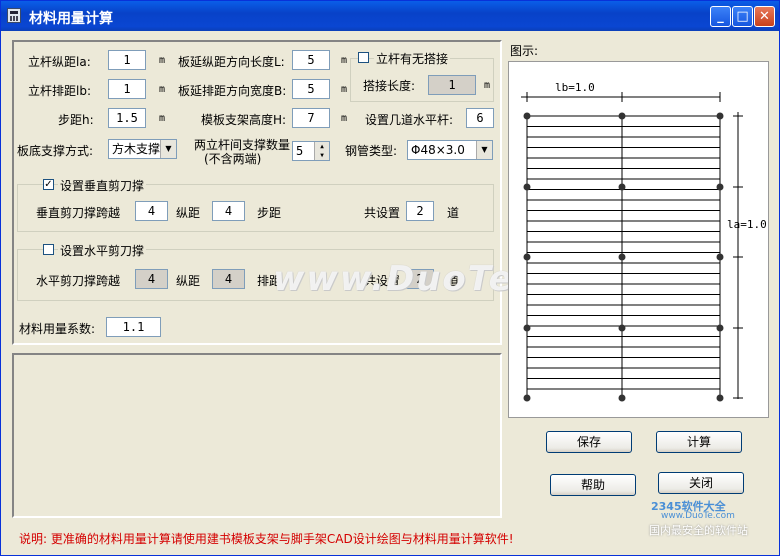  Describe the element at coordinates (698, 530) in the screenshot. I see `brand-watermark-slogan: 国内最安全的软件站` at that location.